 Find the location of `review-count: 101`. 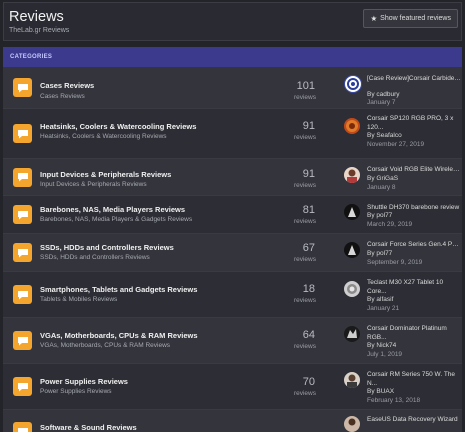

review-count: 101 is located at coordinates (305, 86).